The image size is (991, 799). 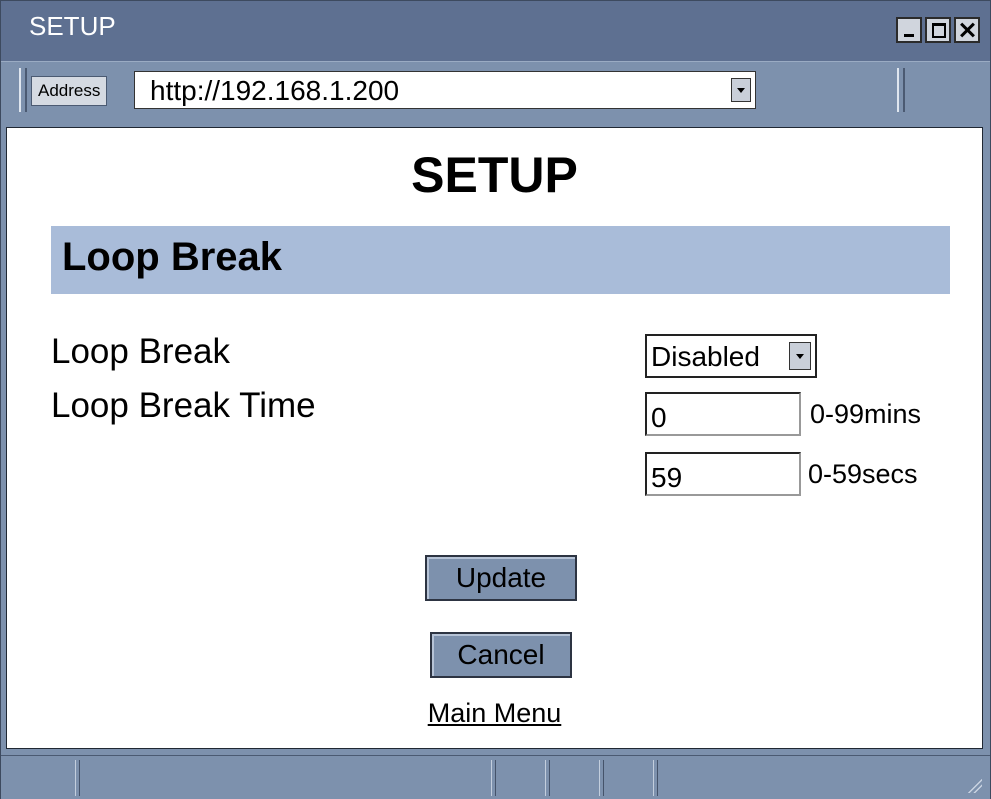 I want to click on update-button: Update, so click(x=501, y=578).